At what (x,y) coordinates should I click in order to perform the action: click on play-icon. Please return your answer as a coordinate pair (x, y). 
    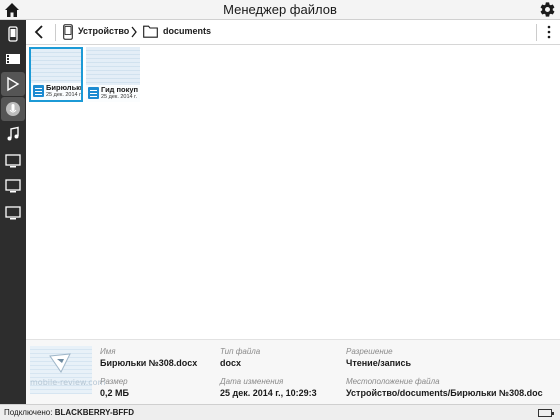
    Looking at the image, I should click on (13, 84).